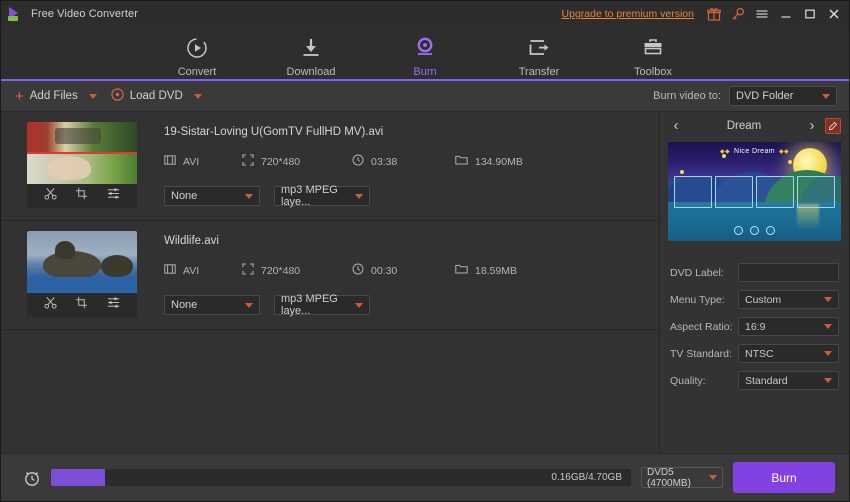 The height and width of the screenshot is (502, 850). Describe the element at coordinates (184, 305) in the screenshot. I see `subtitle-value: None` at that location.